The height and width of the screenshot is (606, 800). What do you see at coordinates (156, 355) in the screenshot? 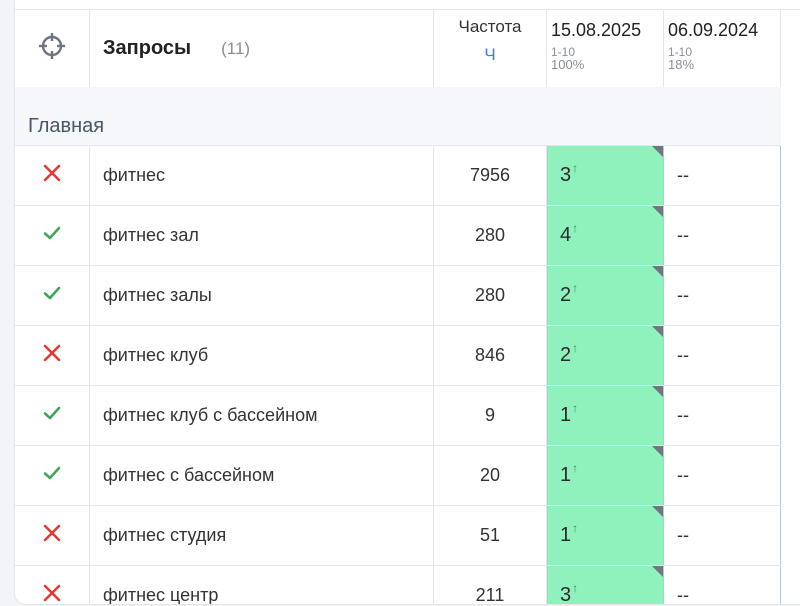
I see `query-text: фитнес клуб` at bounding box center [156, 355].